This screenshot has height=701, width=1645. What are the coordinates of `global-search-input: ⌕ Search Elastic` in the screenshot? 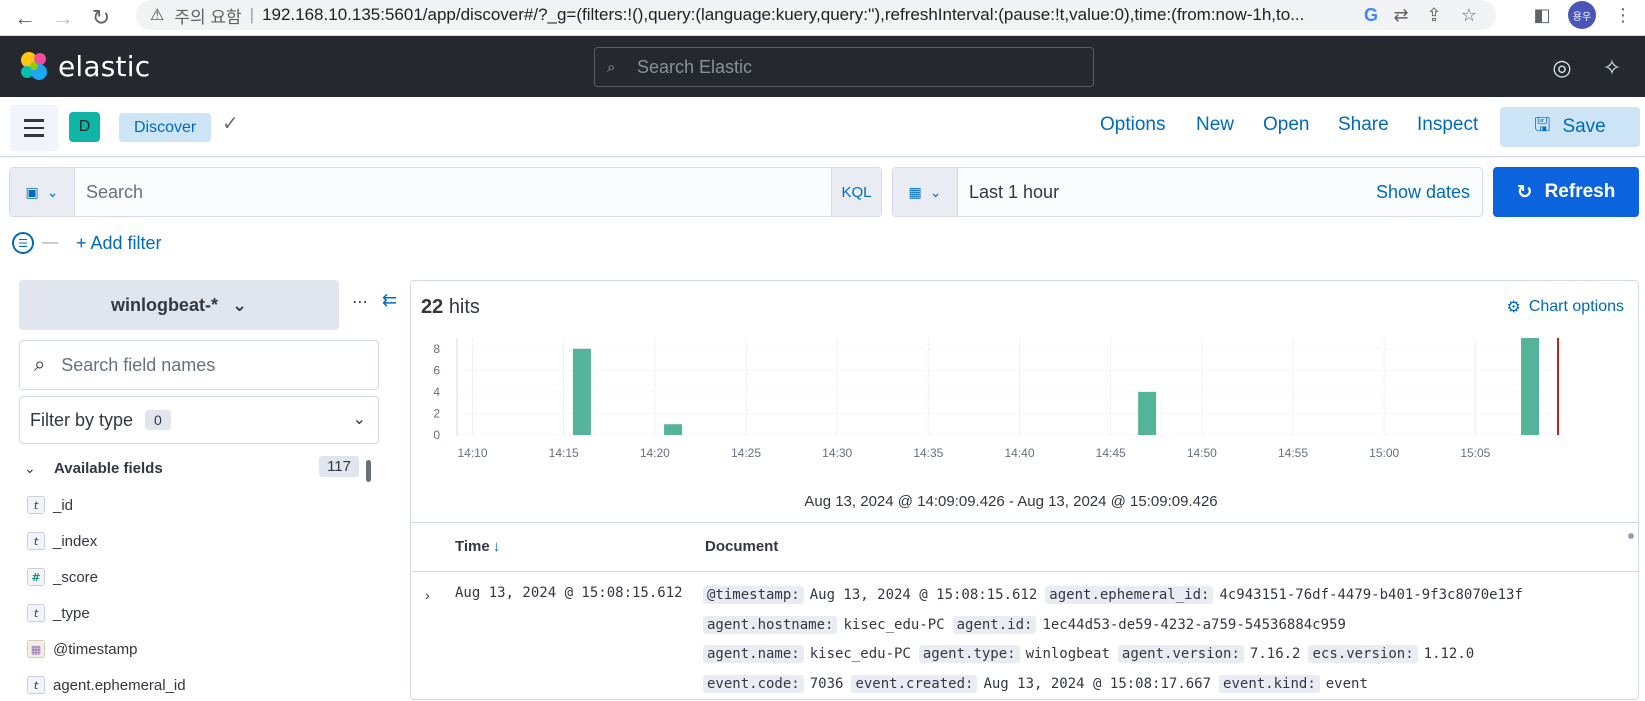 It's located at (844, 67).